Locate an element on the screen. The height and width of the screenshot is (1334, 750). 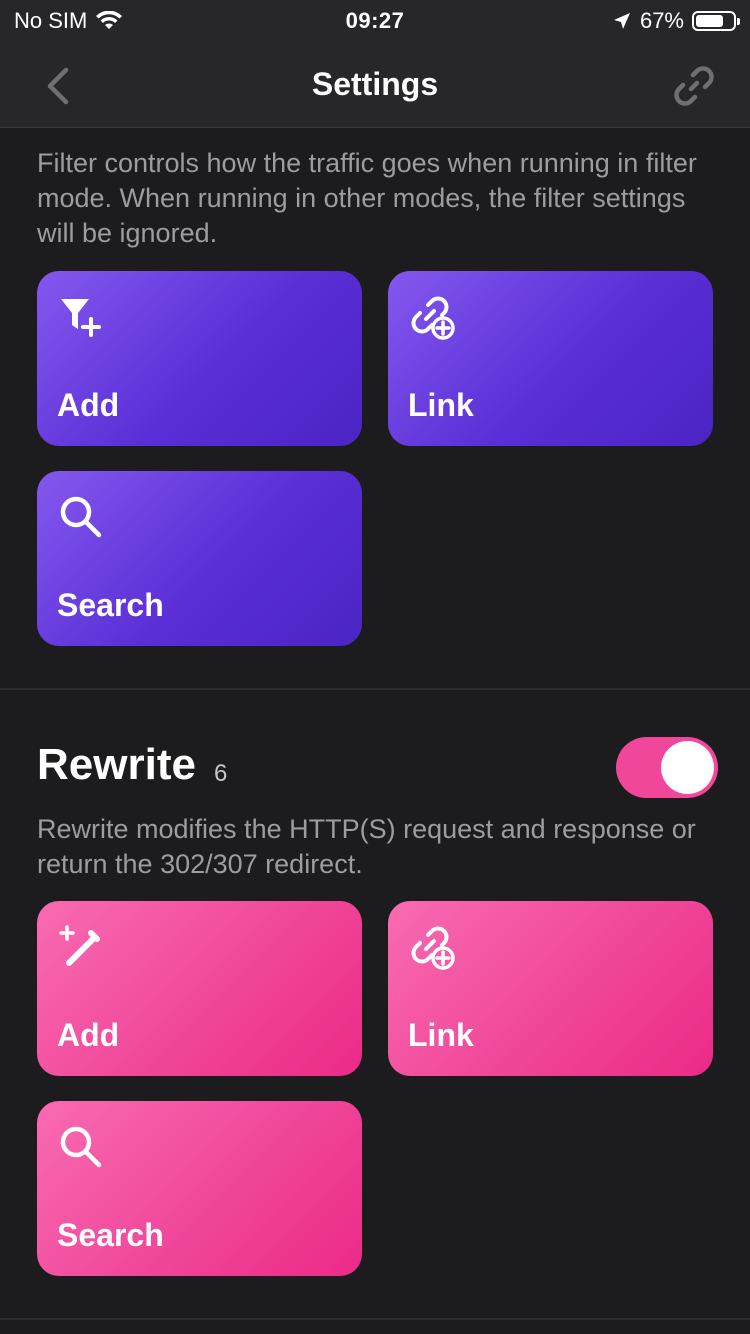
rewrite-toggle is located at coordinates (667, 767).